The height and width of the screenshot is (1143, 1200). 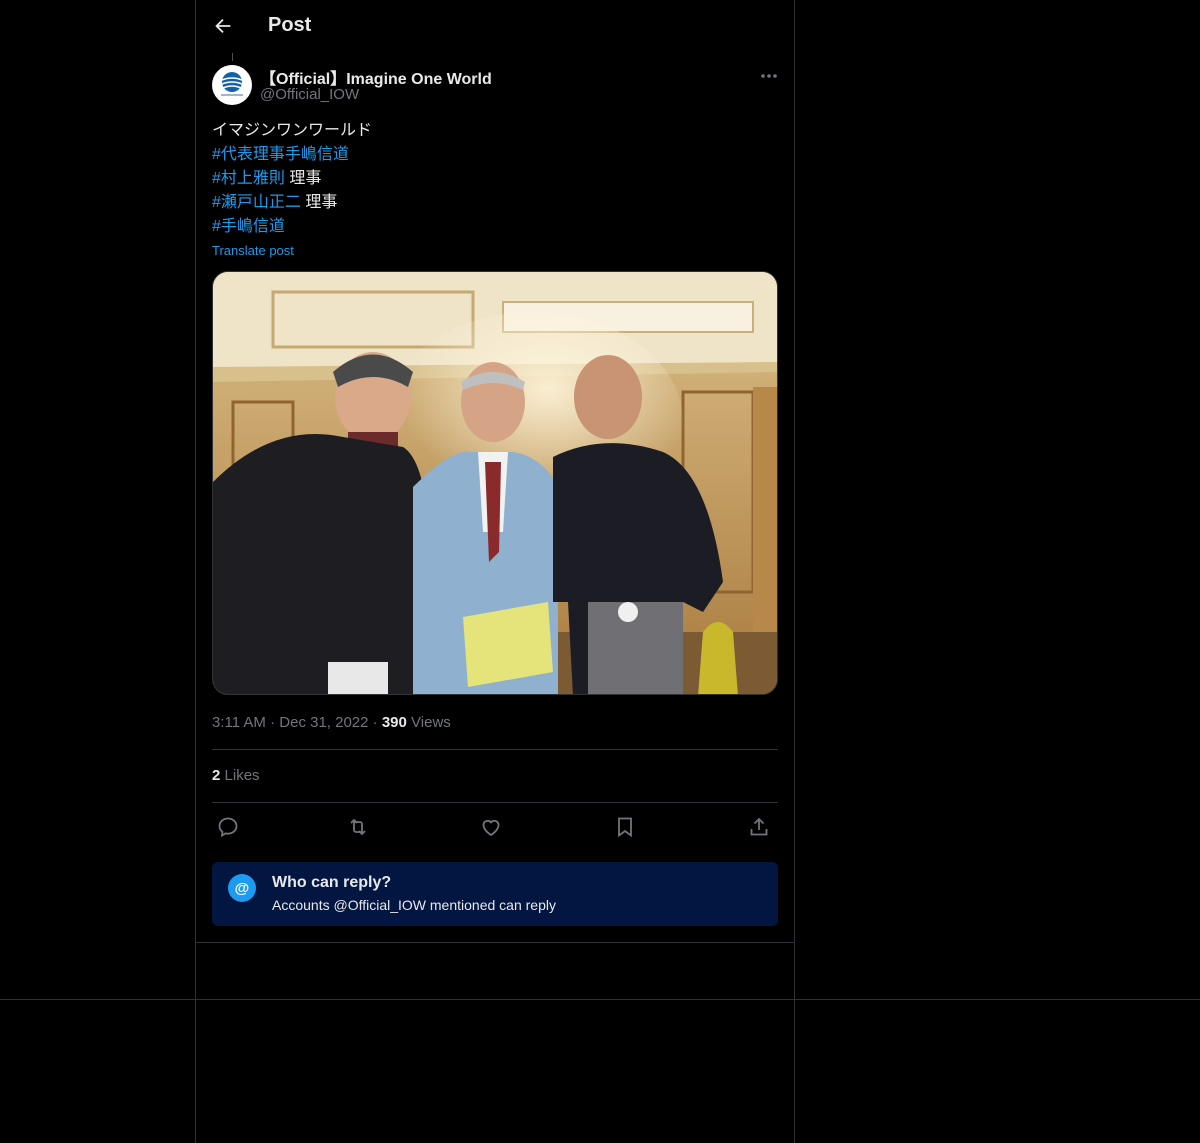 What do you see at coordinates (759, 827) in the screenshot?
I see `share-icon` at bounding box center [759, 827].